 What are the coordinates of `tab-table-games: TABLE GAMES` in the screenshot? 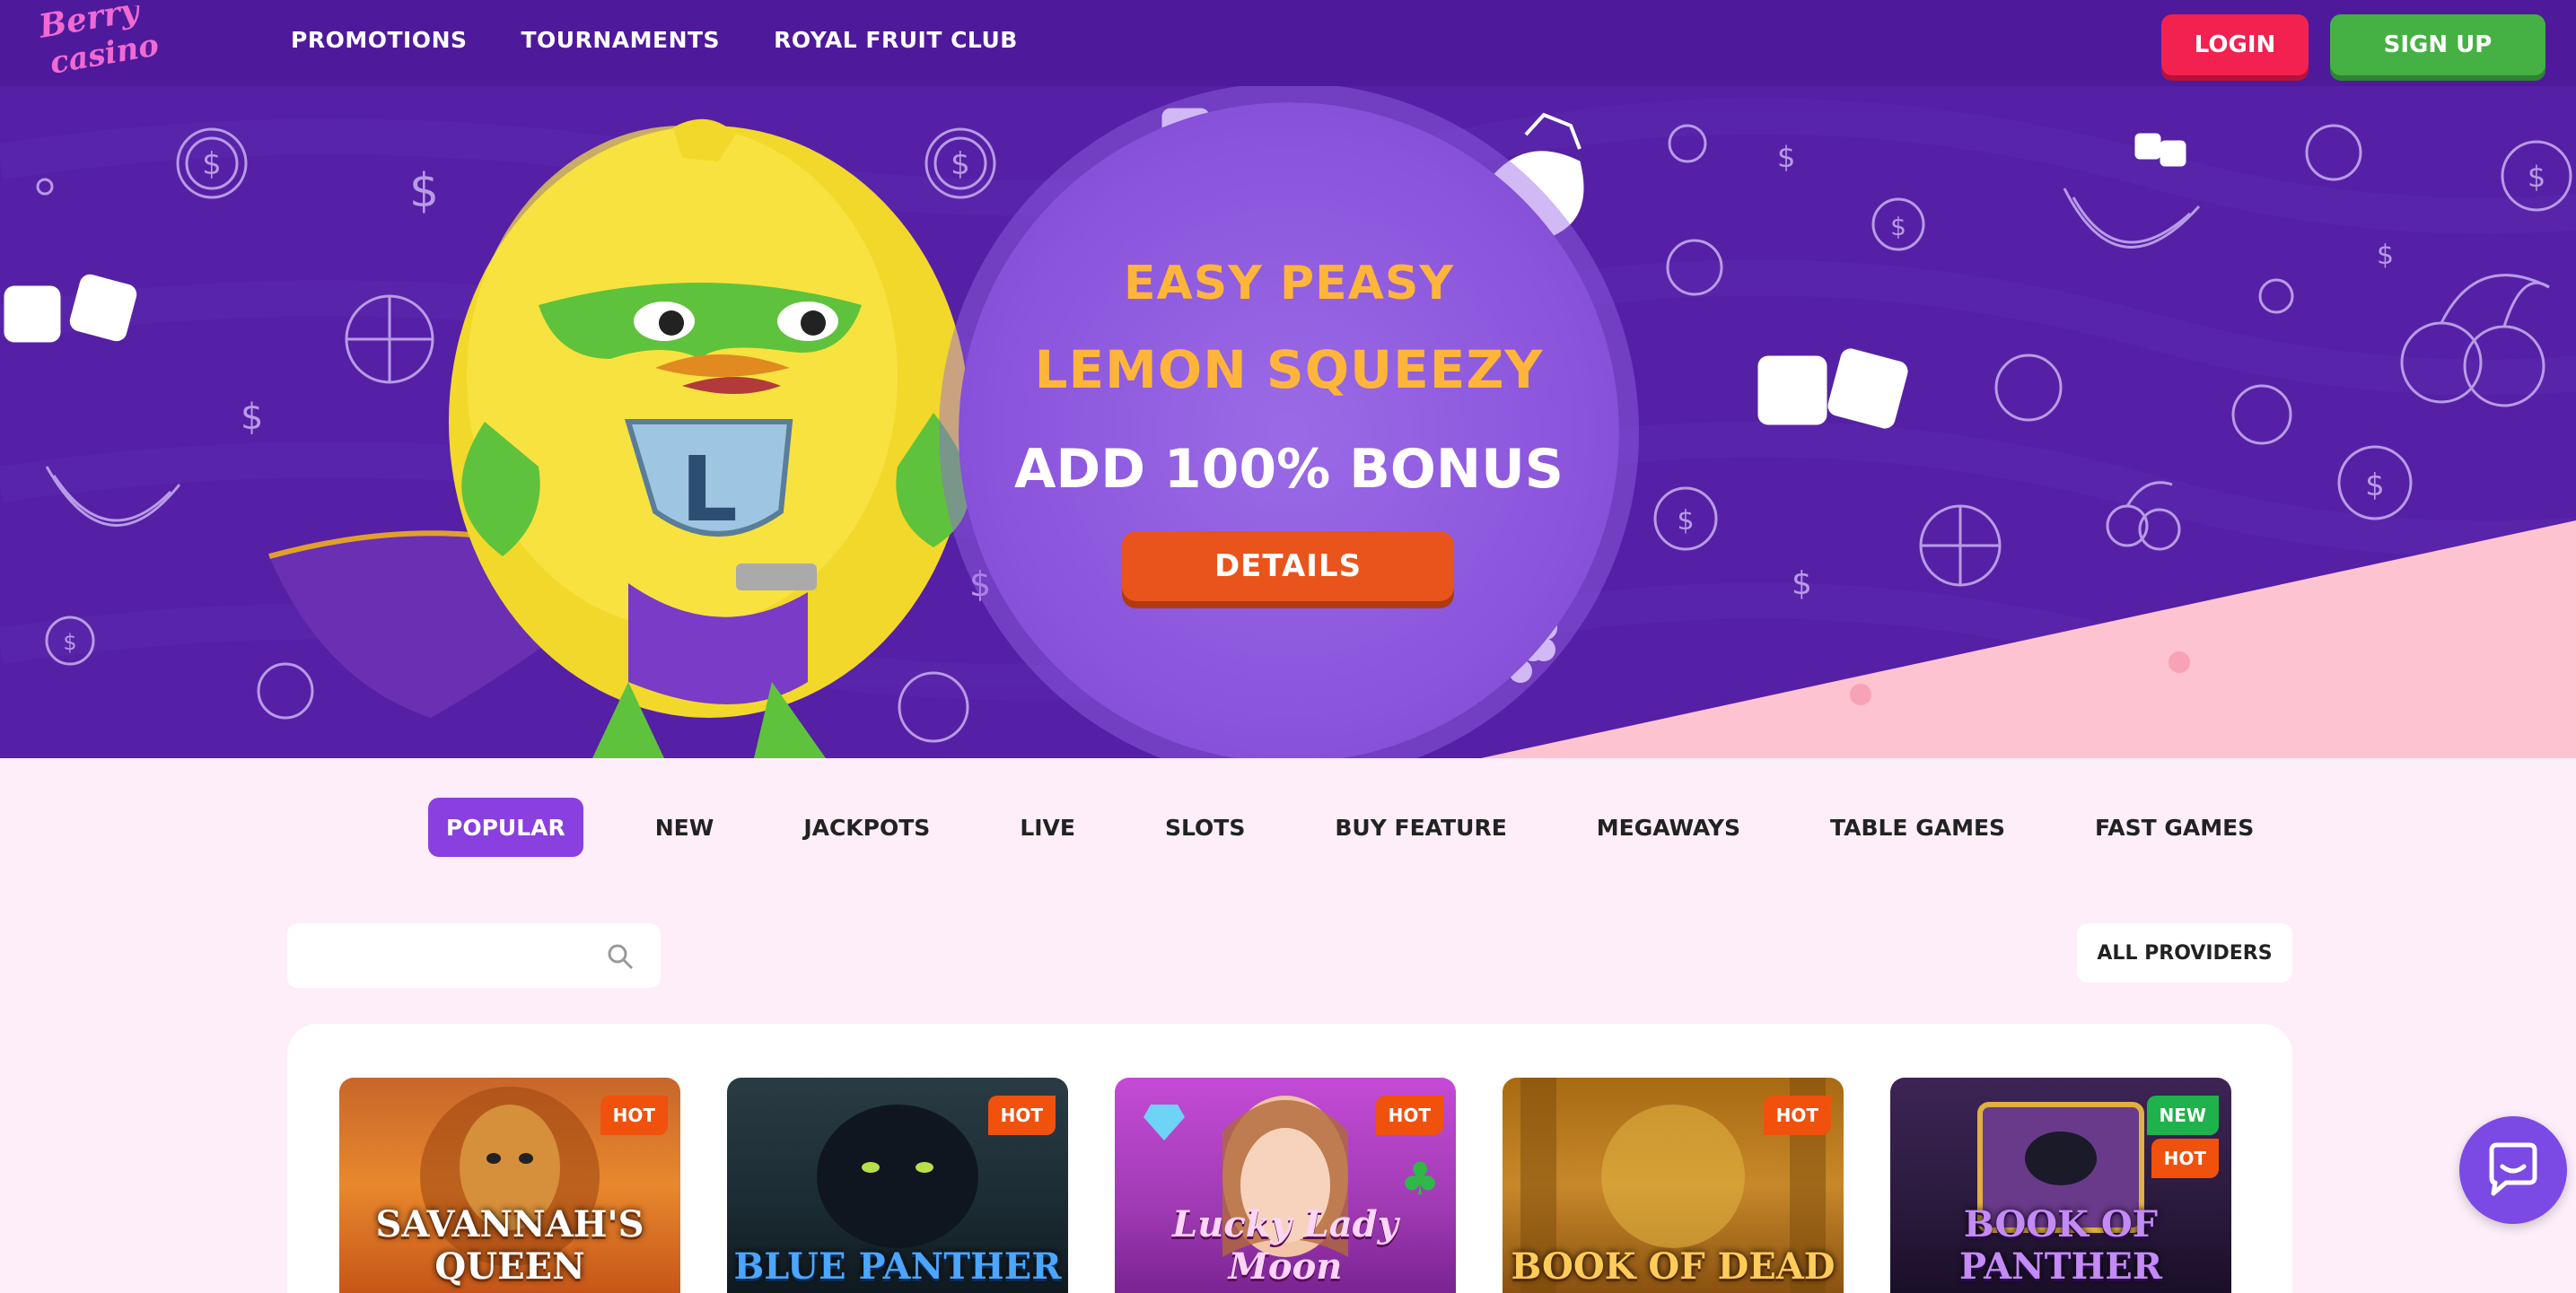 It's located at (1917, 827).